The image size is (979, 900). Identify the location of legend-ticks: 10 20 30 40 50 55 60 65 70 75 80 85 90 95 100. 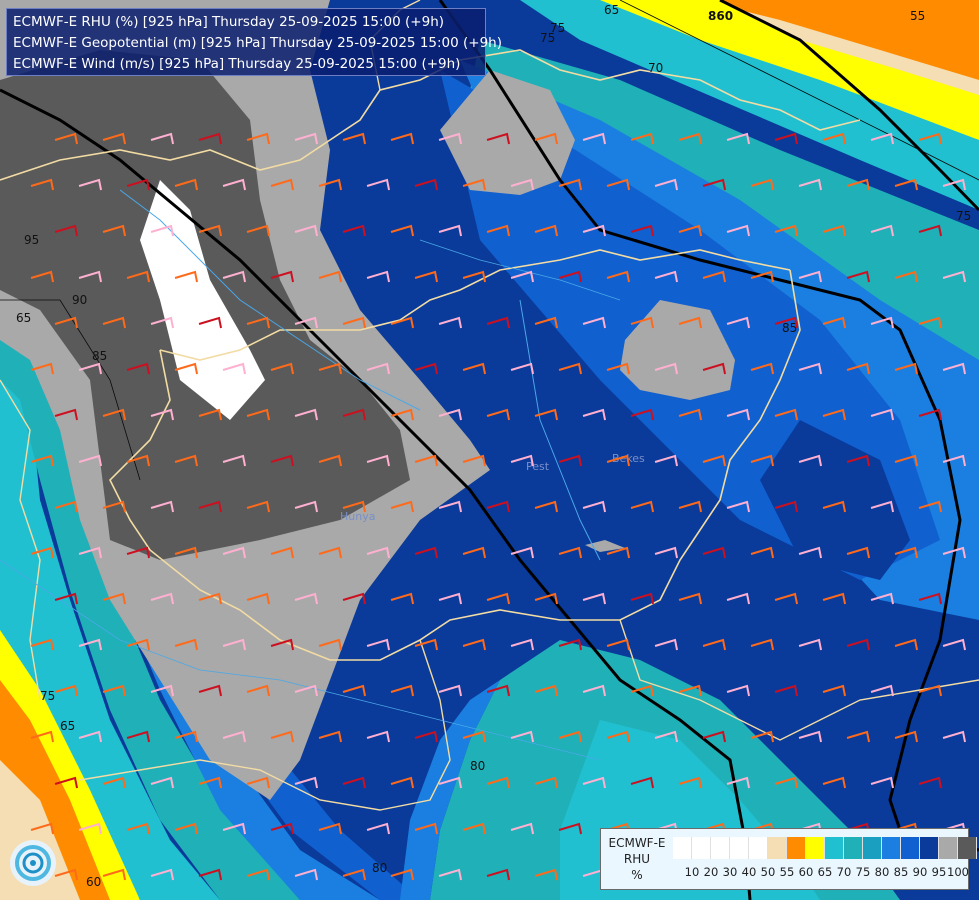
(821, 873).